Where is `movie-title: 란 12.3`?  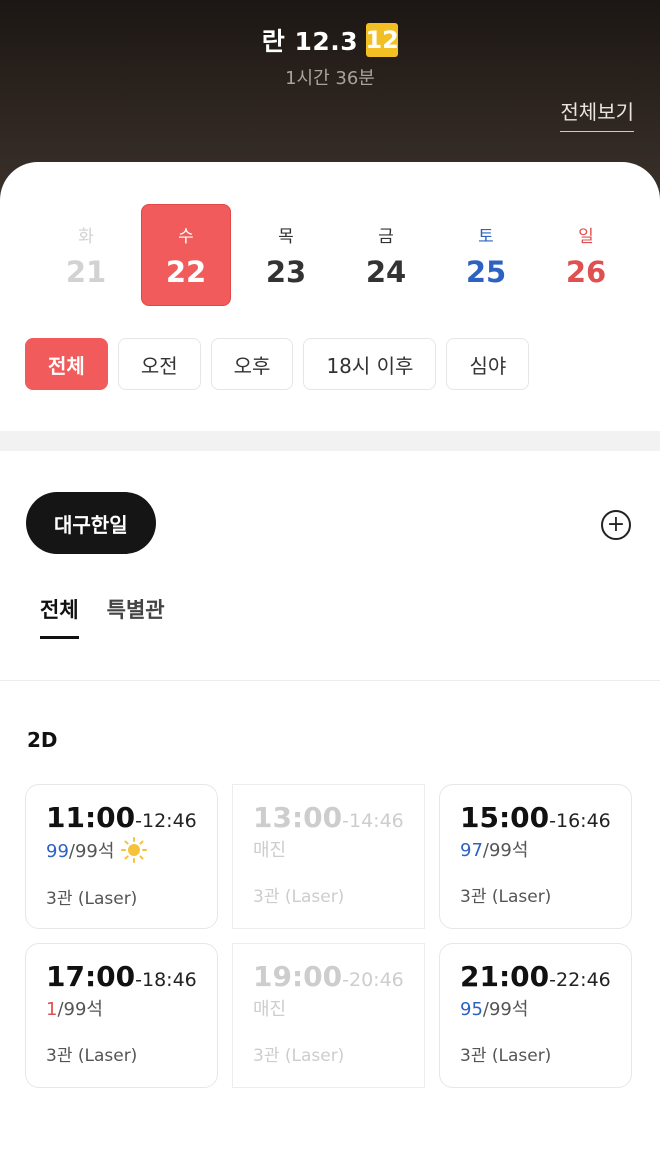
movie-title: 란 12.3 is located at coordinates (310, 41).